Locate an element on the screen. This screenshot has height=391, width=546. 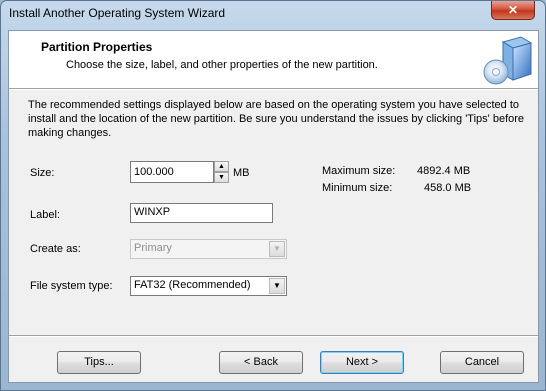
close-icon: ✕ is located at coordinates (513, 10).